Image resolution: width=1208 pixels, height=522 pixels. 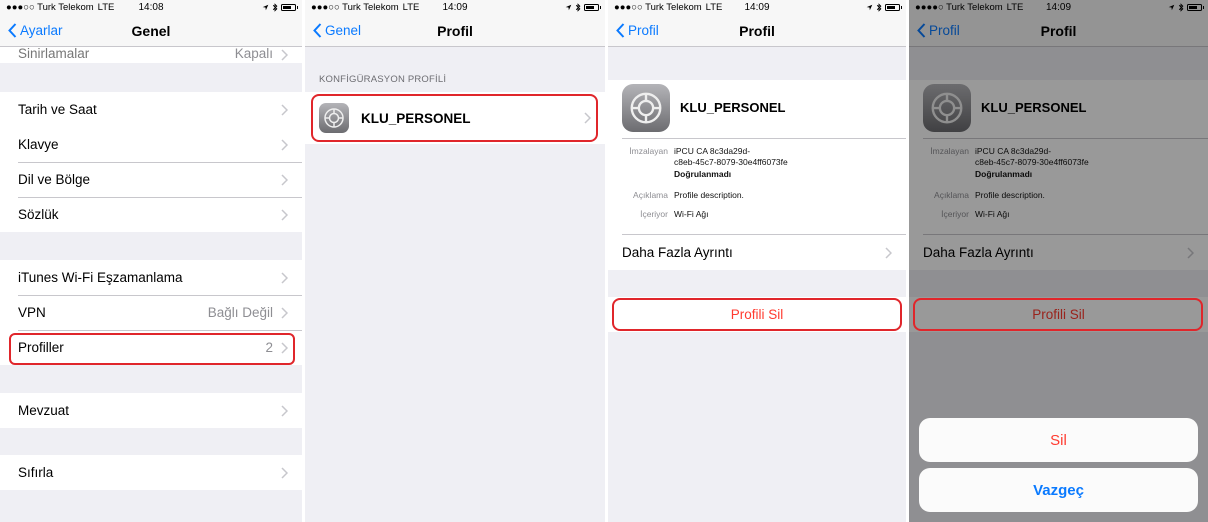 What do you see at coordinates (151, 214) in the screenshot?
I see `settings-row-dictionary: Sözlük` at bounding box center [151, 214].